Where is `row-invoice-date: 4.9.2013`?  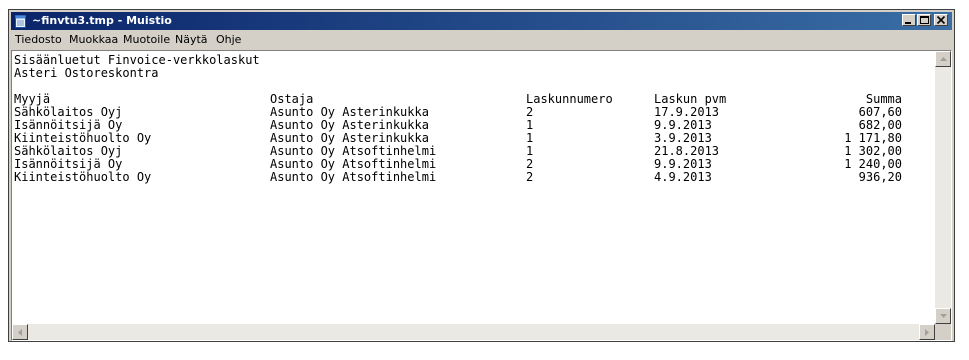
row-invoice-date: 4.9.2013 is located at coordinates (683, 177).